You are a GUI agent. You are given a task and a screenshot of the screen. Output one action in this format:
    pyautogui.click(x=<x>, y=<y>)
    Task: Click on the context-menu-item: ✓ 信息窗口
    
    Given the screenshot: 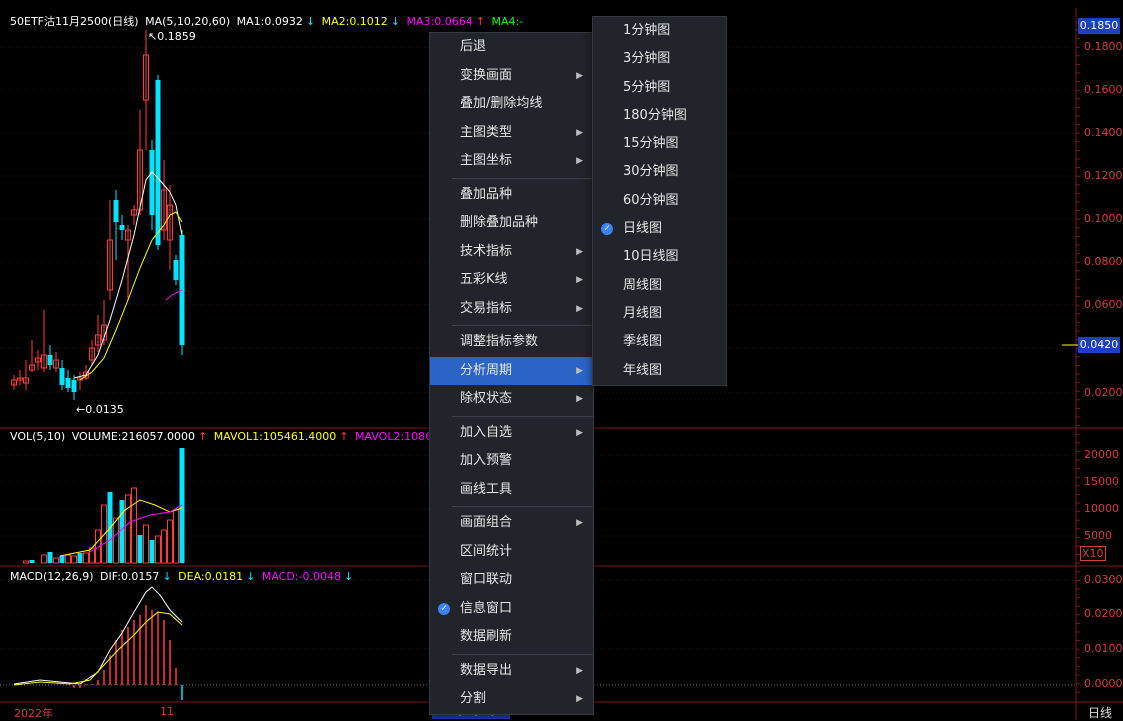 What is the action you would take?
    pyautogui.click(x=511, y=609)
    